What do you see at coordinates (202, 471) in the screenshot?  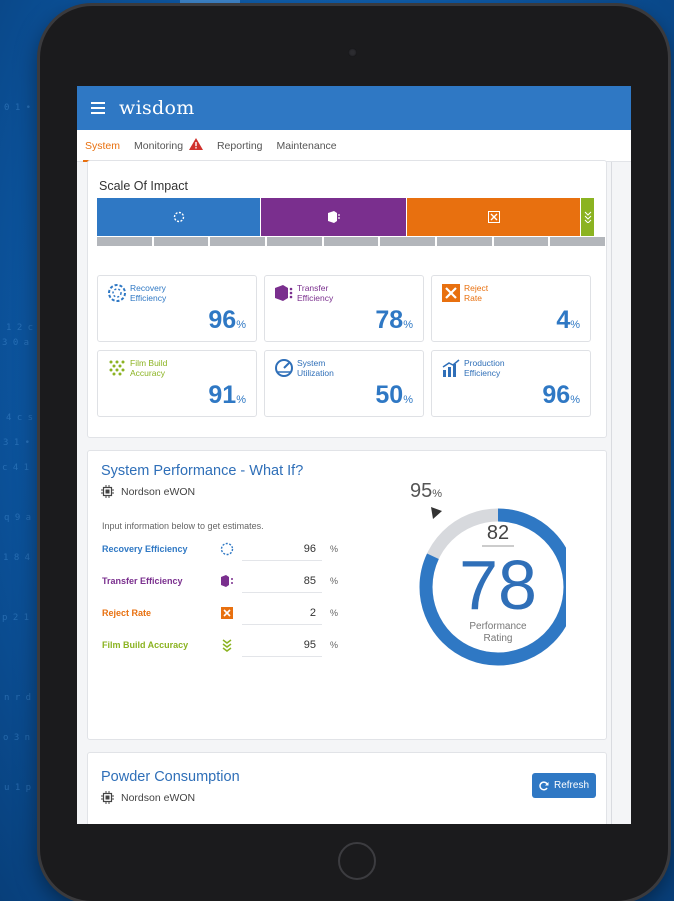 I see `system-performance-title: System Performance - What If?` at bounding box center [202, 471].